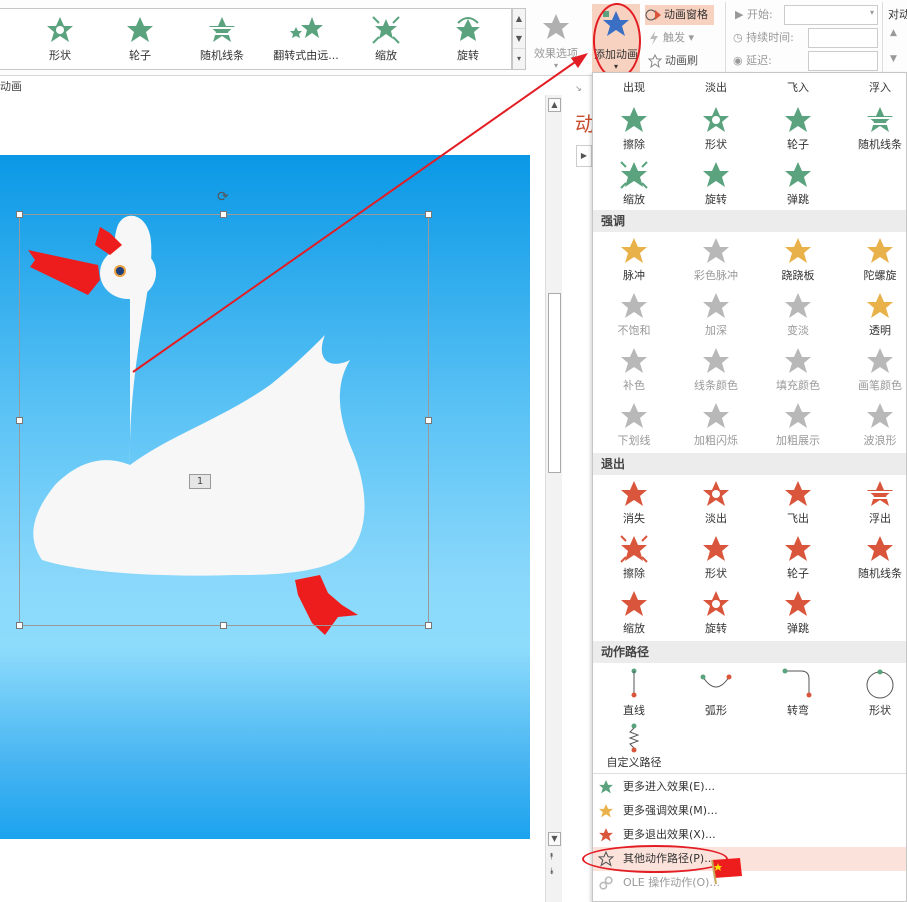 The width and height of the screenshot is (907, 902). Describe the element at coordinates (872, 428) in the screenshot. I see `effect-item: 波浪形` at that location.